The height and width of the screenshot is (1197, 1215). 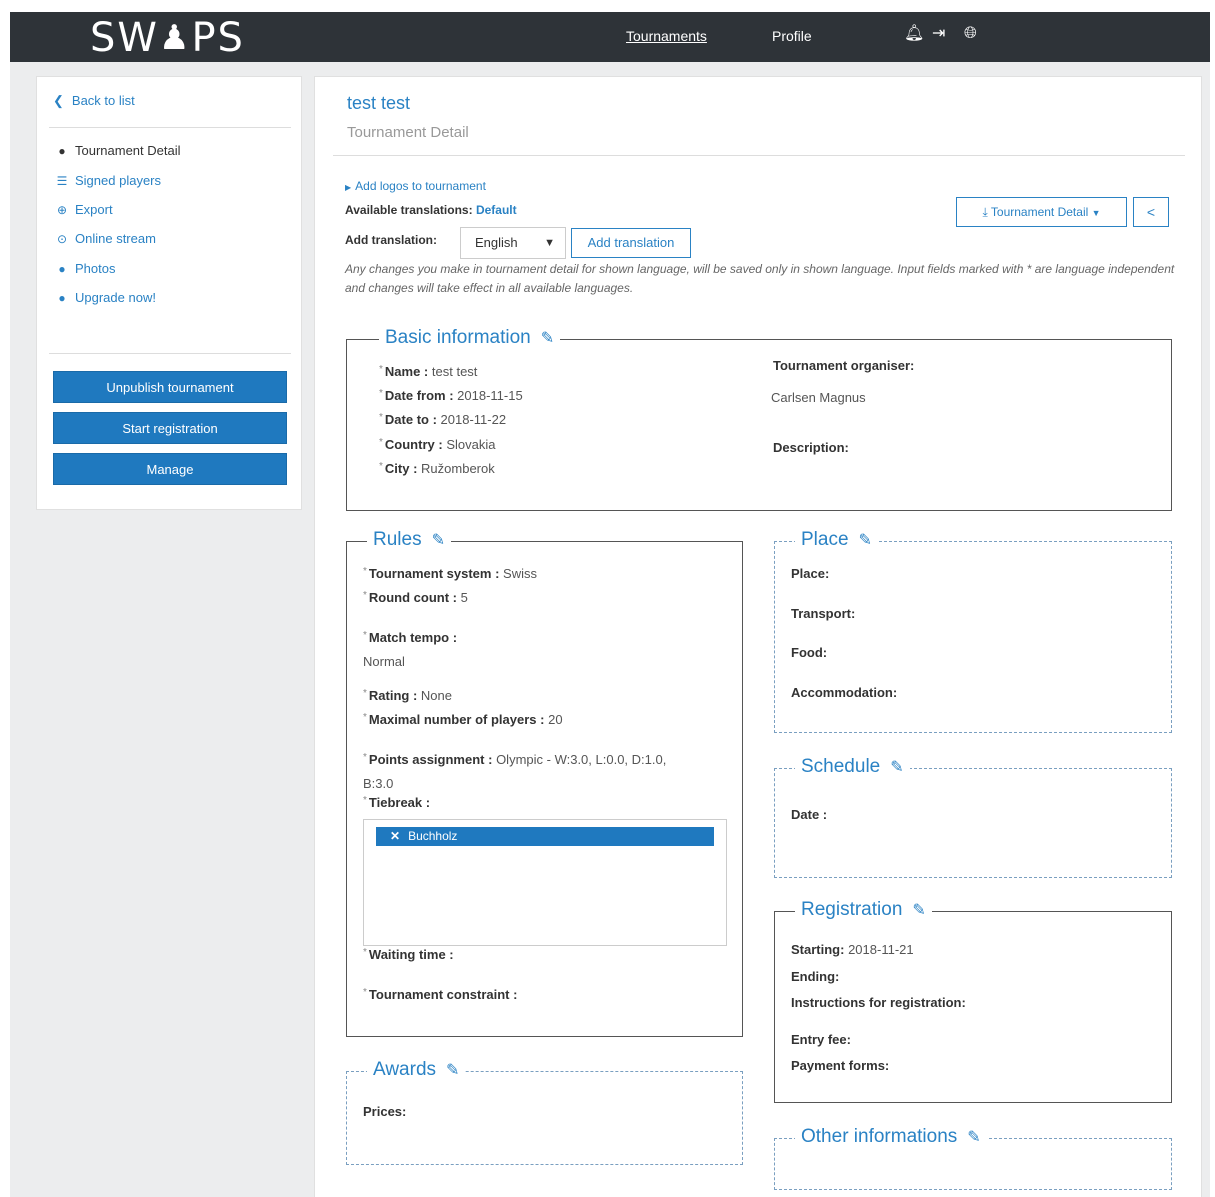 I want to click on back-to-list-label: Back to list, so click(x=103, y=100).